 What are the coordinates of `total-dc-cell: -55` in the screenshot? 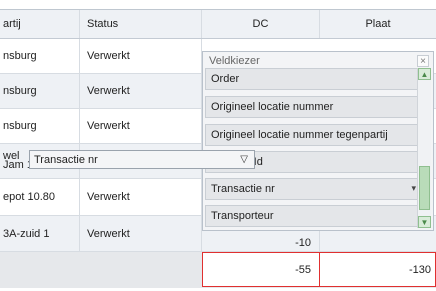 It's located at (261, 269).